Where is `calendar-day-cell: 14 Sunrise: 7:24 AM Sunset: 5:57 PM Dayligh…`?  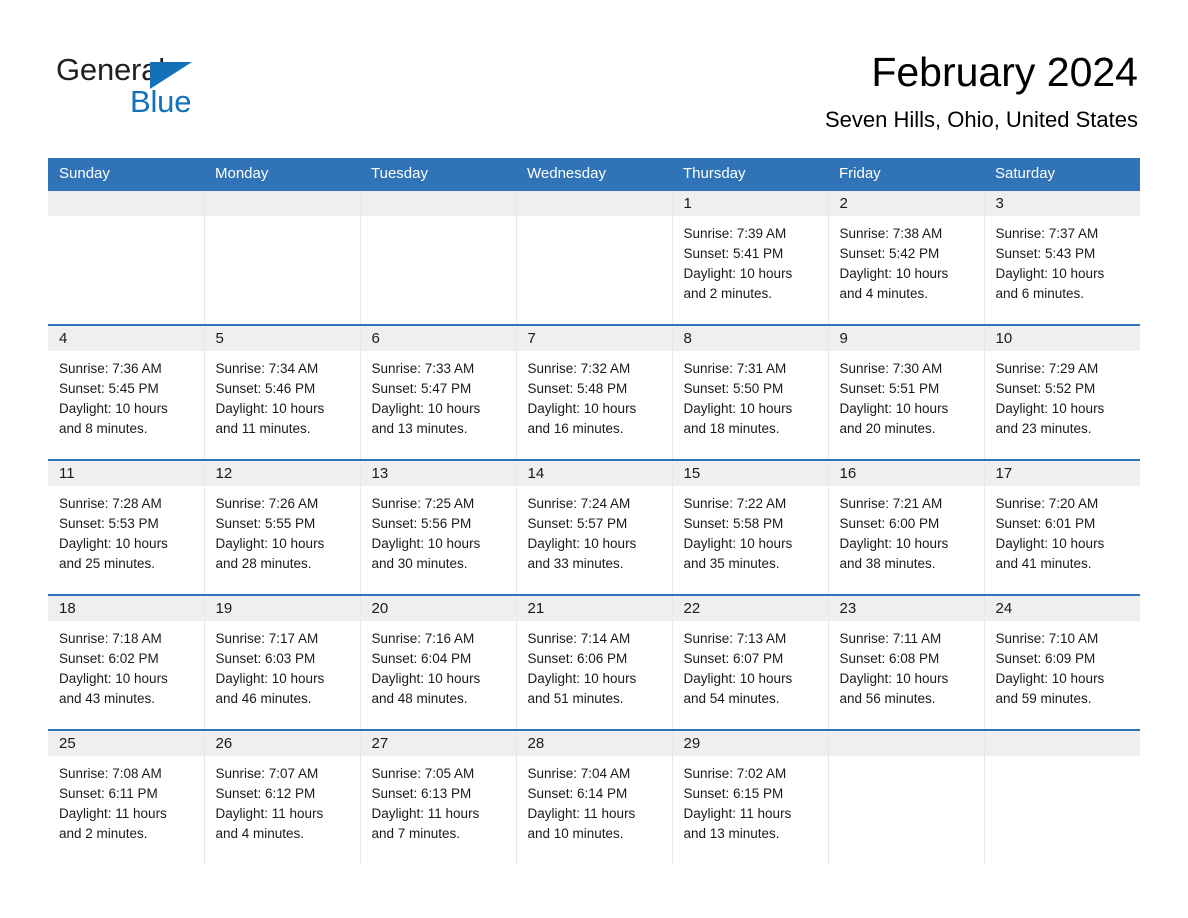 calendar-day-cell: 14 Sunrise: 7:24 AM Sunset: 5:57 PM Dayligh… is located at coordinates (594, 527).